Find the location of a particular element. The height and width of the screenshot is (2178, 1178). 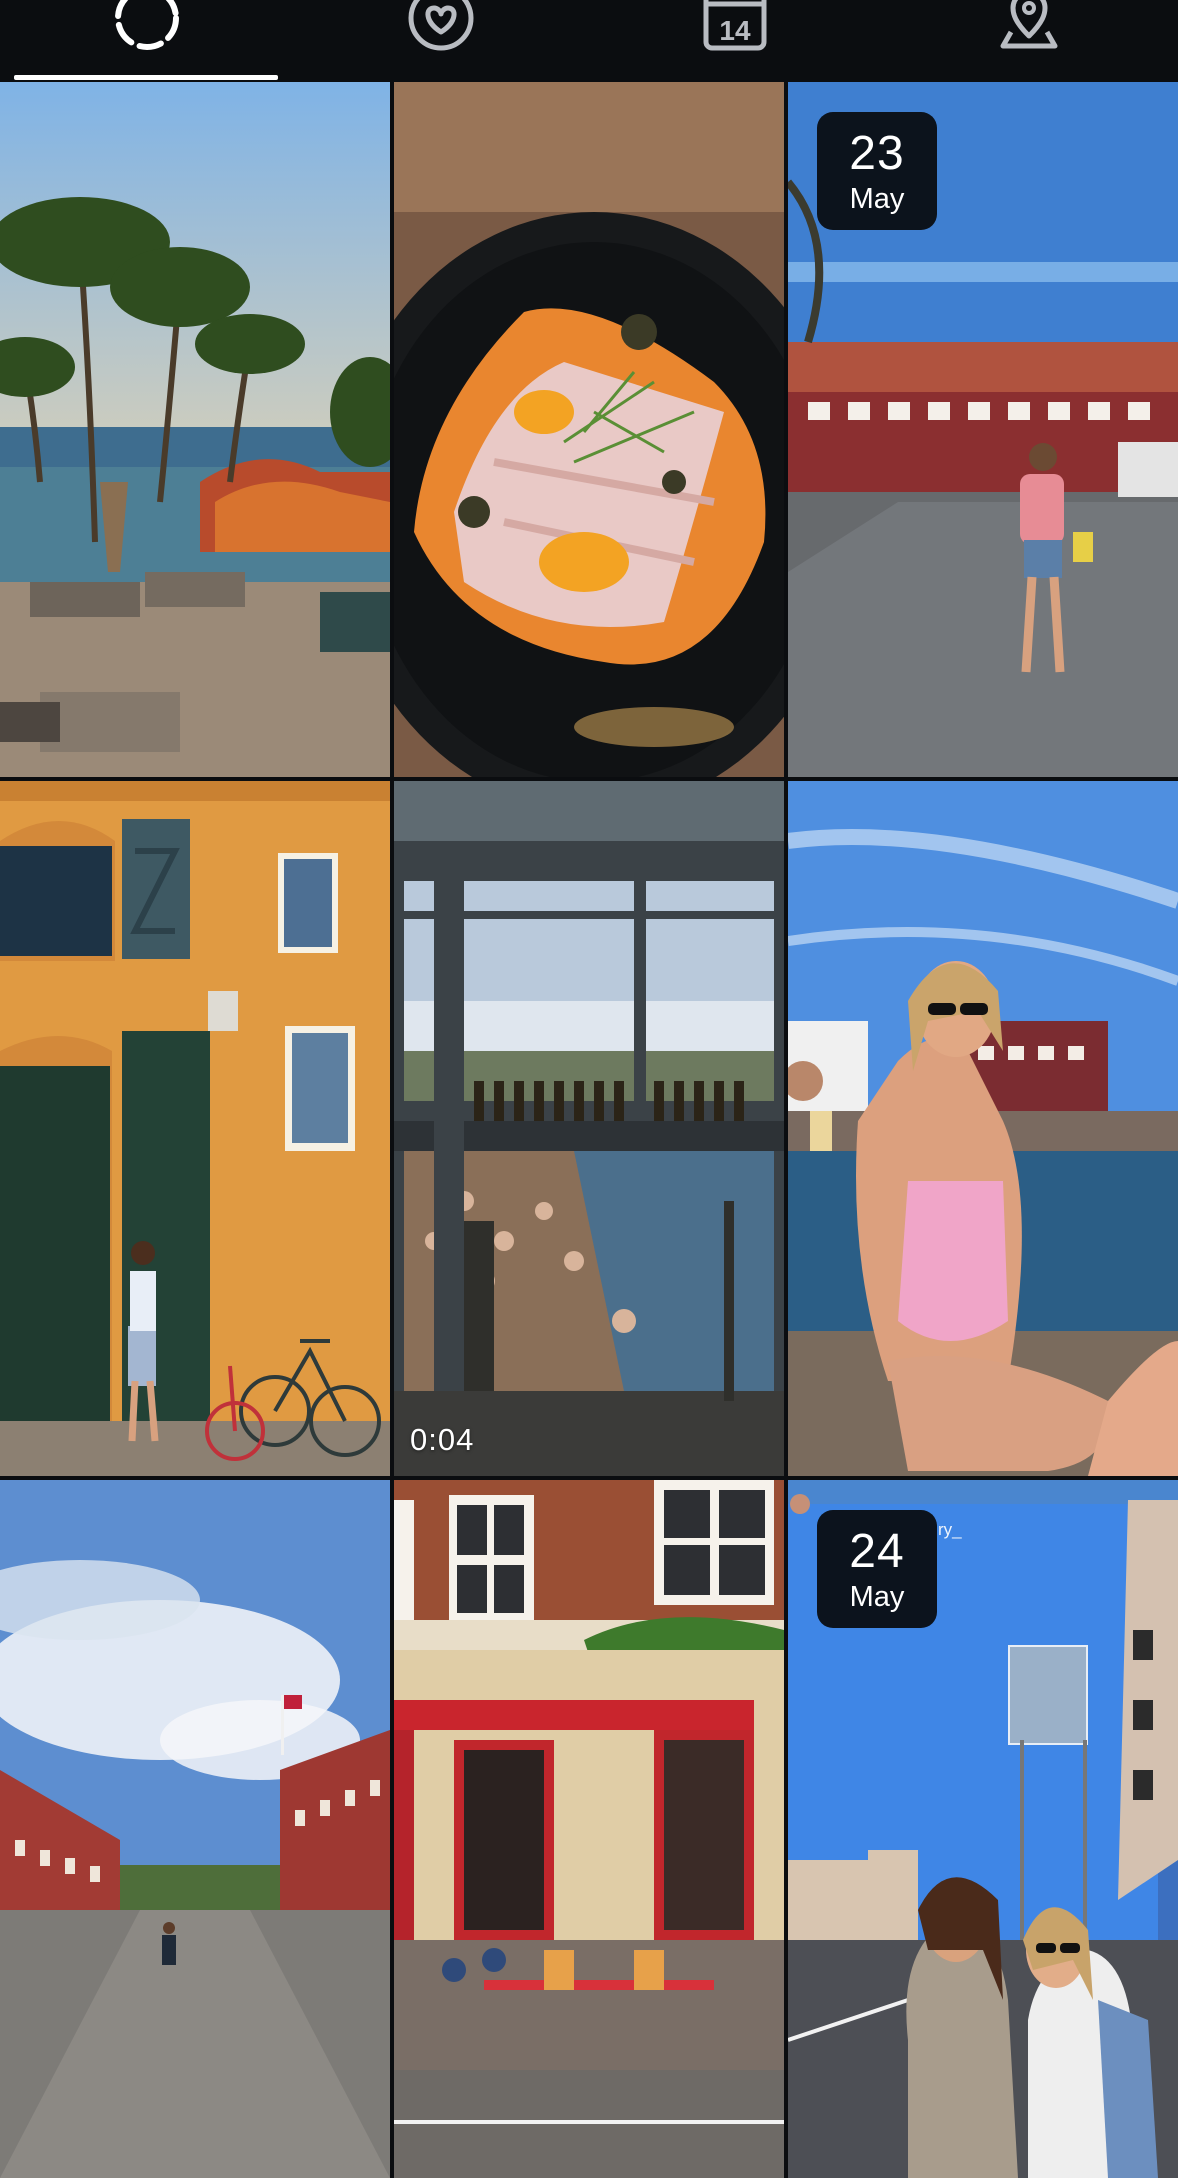

grid-item-canal-cafe is located at coordinates (589, 1829).